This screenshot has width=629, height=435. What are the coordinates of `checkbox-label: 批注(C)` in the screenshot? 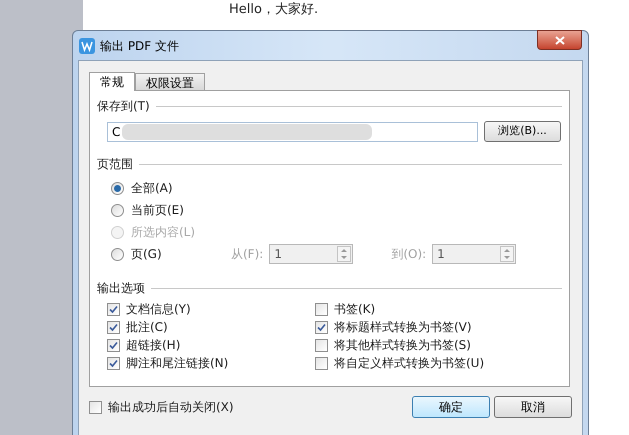 It's located at (147, 327).